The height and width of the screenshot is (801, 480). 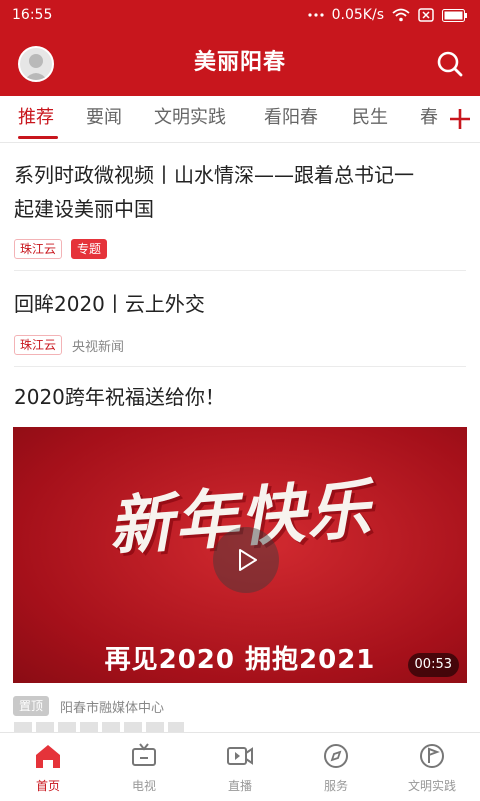 I want to click on nav-label: 电视, so click(x=143, y=786).